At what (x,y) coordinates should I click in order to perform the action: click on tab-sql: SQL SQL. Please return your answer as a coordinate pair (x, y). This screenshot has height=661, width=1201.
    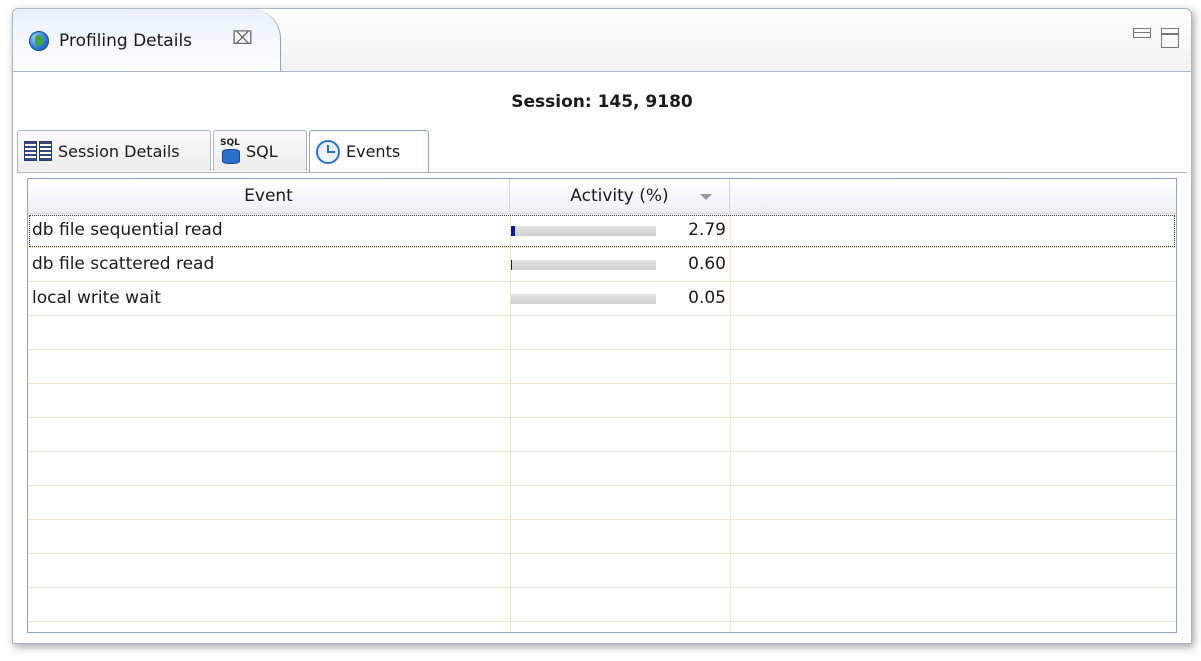
    Looking at the image, I should click on (260, 150).